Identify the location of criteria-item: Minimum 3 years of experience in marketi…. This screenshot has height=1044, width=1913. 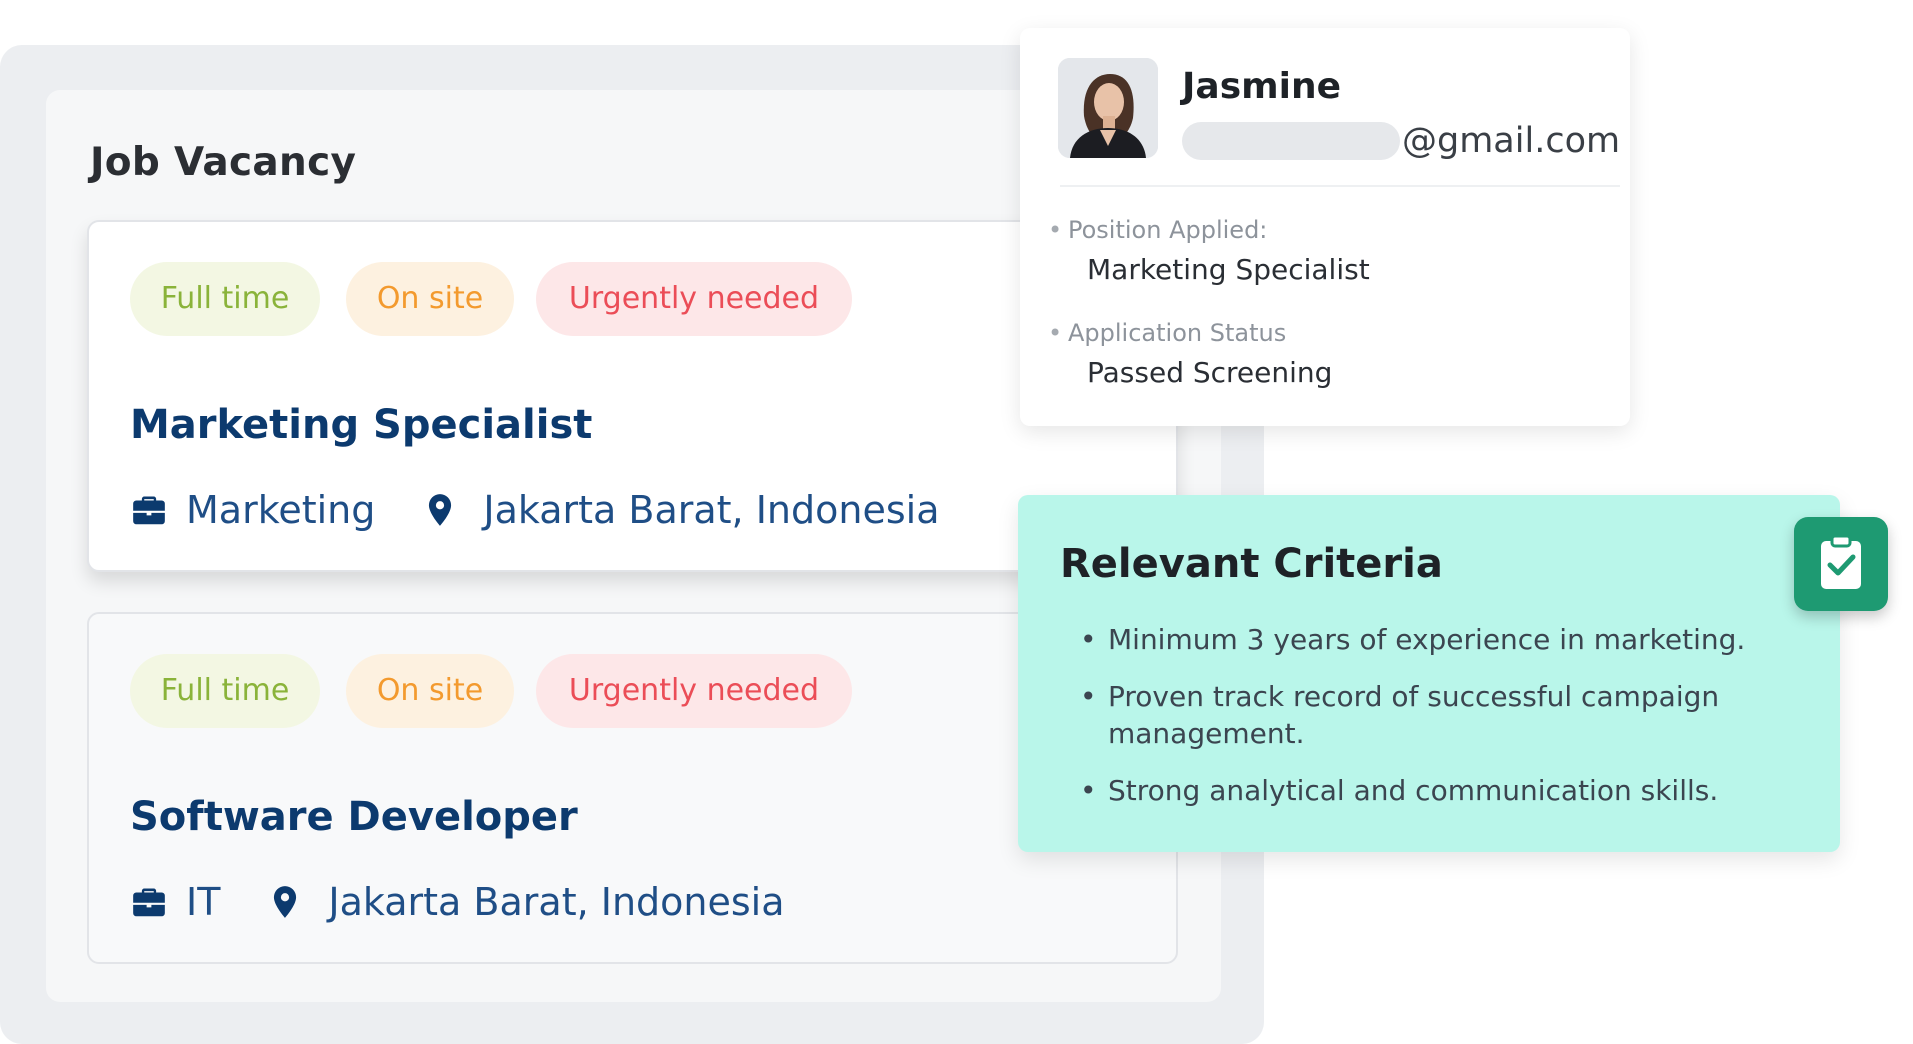
(1440, 639).